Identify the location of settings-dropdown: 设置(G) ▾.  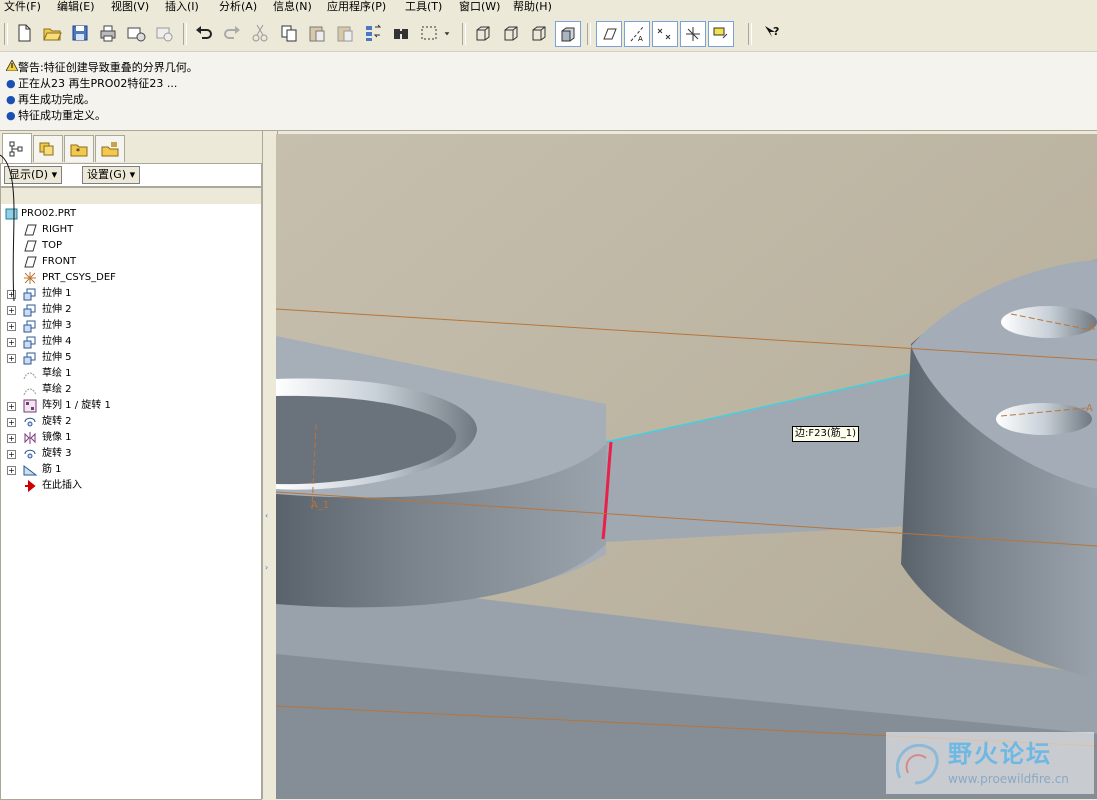
(111, 175).